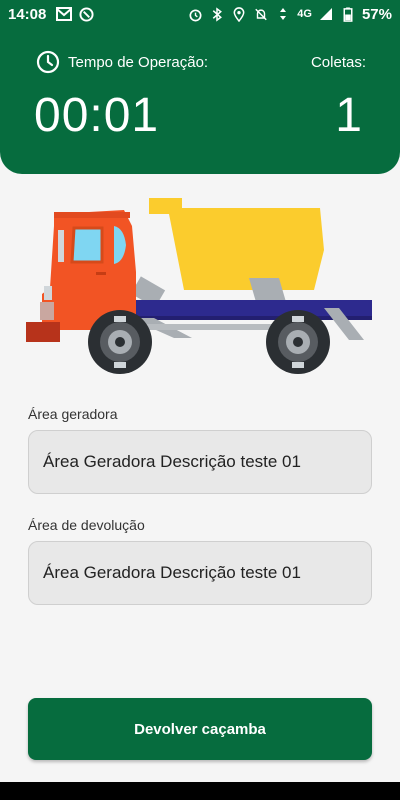 This screenshot has width=400, height=800. I want to click on bluetooth-icon, so click(217, 14).